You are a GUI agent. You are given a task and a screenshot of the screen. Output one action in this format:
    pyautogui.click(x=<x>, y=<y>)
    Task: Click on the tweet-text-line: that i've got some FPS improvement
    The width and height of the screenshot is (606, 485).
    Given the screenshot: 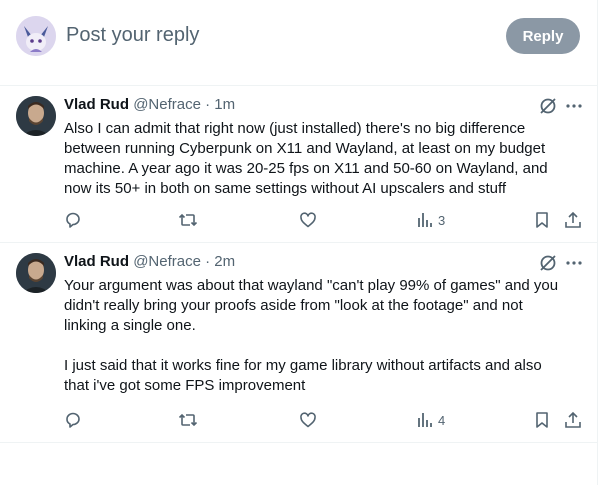 What is the action you would take?
    pyautogui.click(x=185, y=385)
    